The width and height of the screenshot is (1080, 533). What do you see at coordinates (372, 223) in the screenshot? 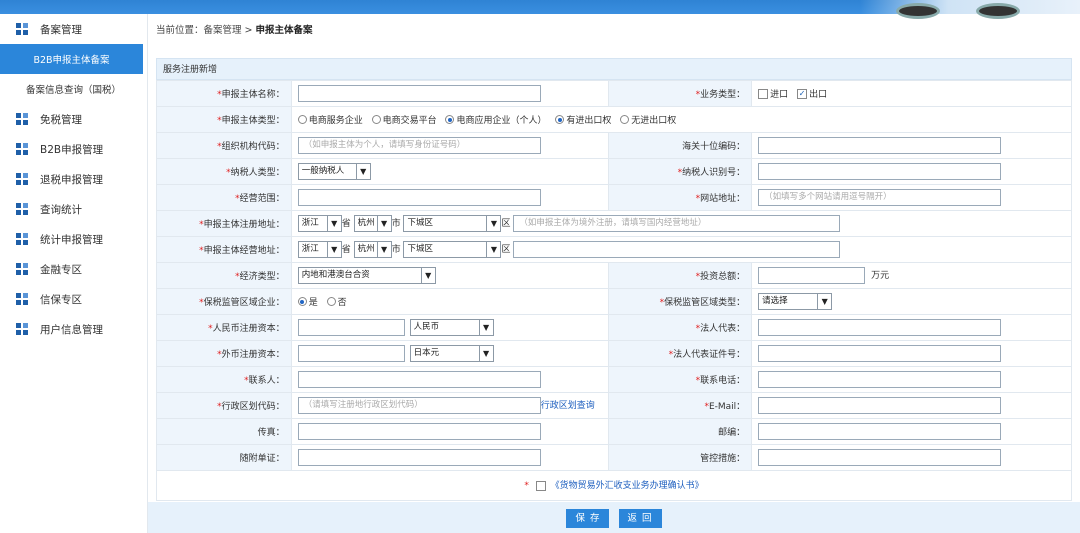
I see `reg-city-select: 杭州 ▼` at bounding box center [372, 223].